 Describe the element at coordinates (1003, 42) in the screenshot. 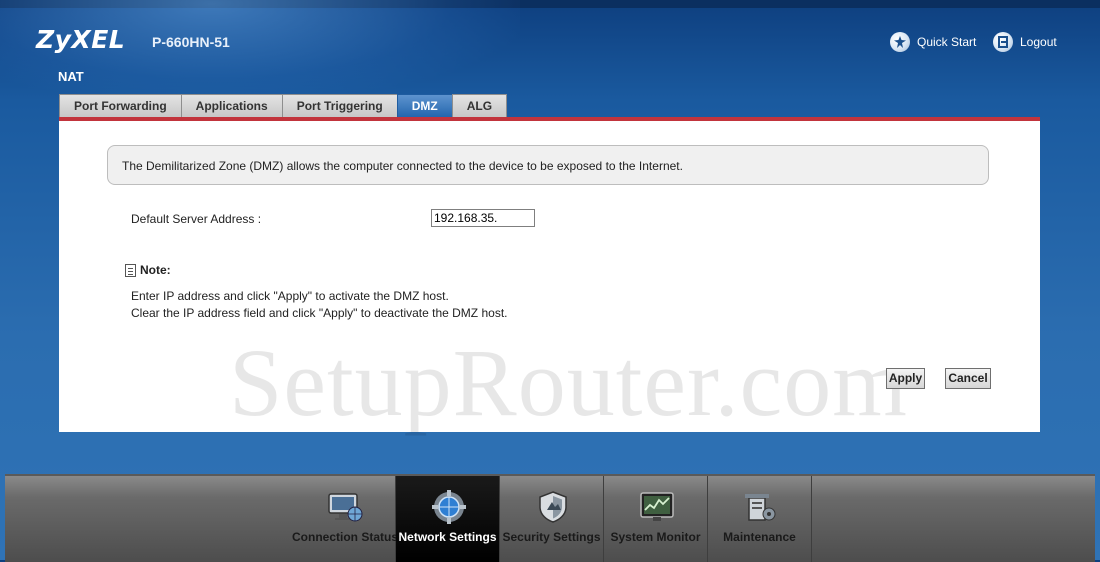

I see `logout-icon` at that location.